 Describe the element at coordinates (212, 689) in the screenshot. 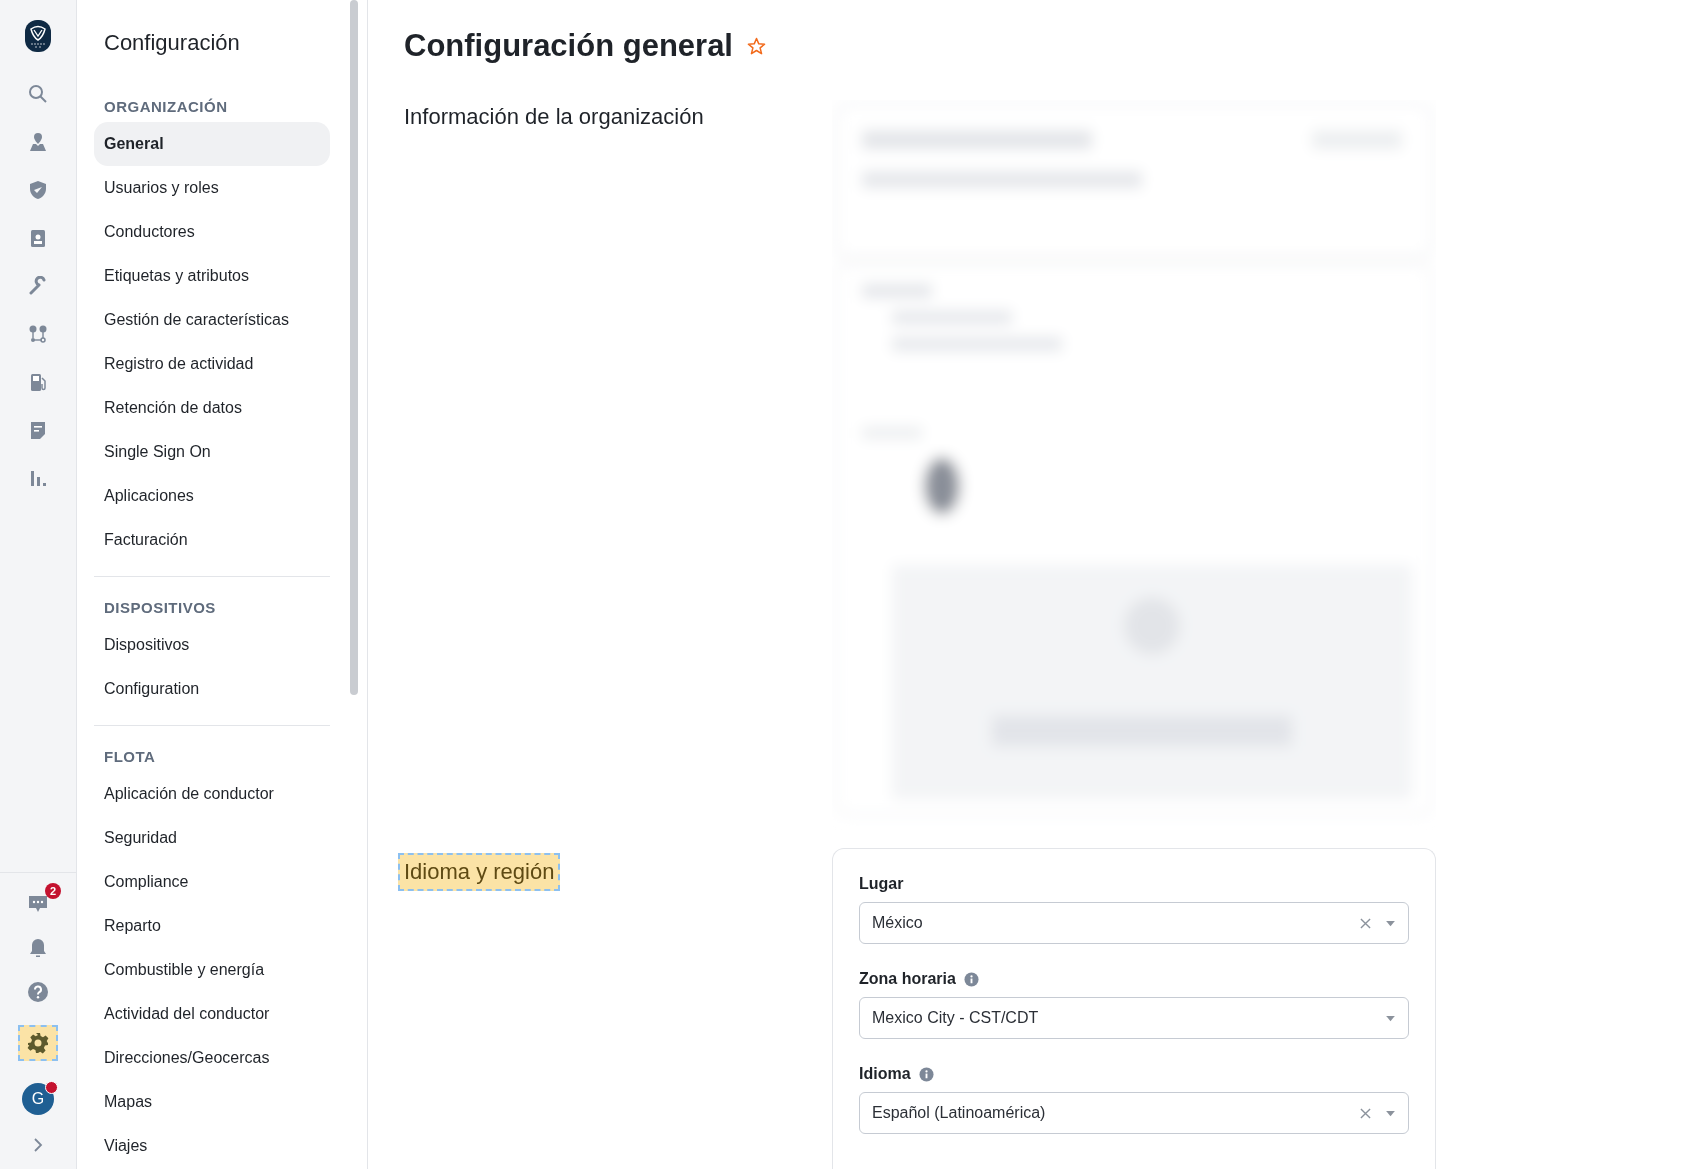

I see `sidebar-item: Configuration` at that location.